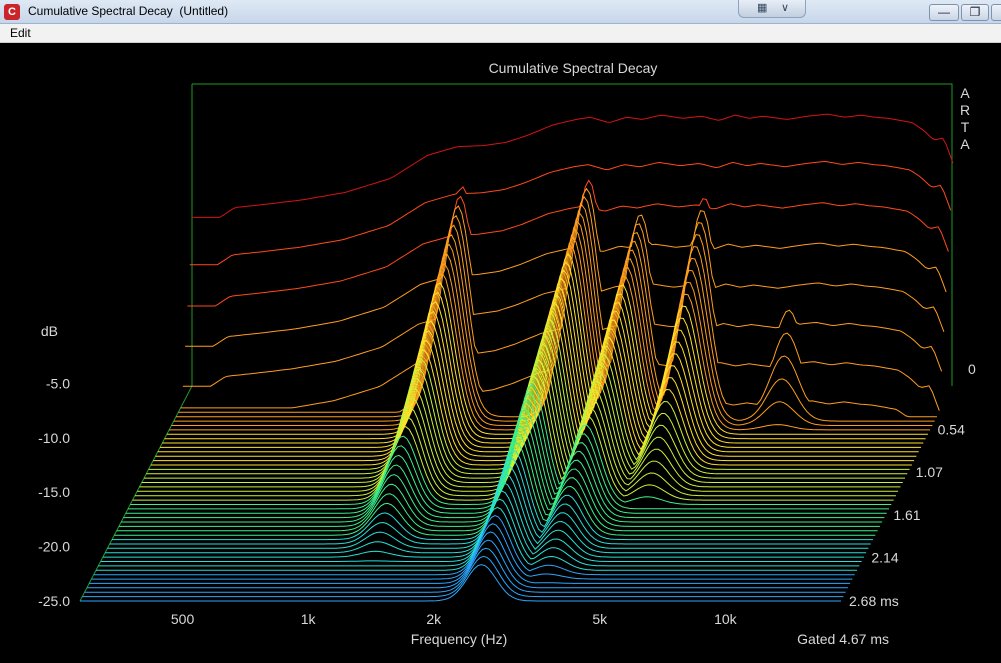 This screenshot has width=1001, height=663. Describe the element at coordinates (500, 33) in the screenshot. I see `menu-bar: Edit` at that location.